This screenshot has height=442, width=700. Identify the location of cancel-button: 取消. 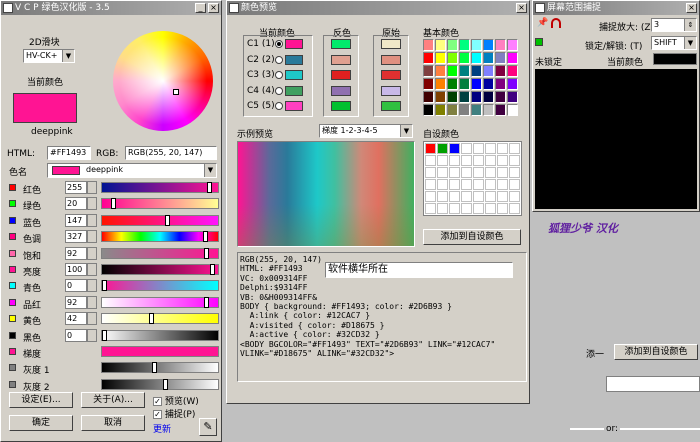
(113, 423).